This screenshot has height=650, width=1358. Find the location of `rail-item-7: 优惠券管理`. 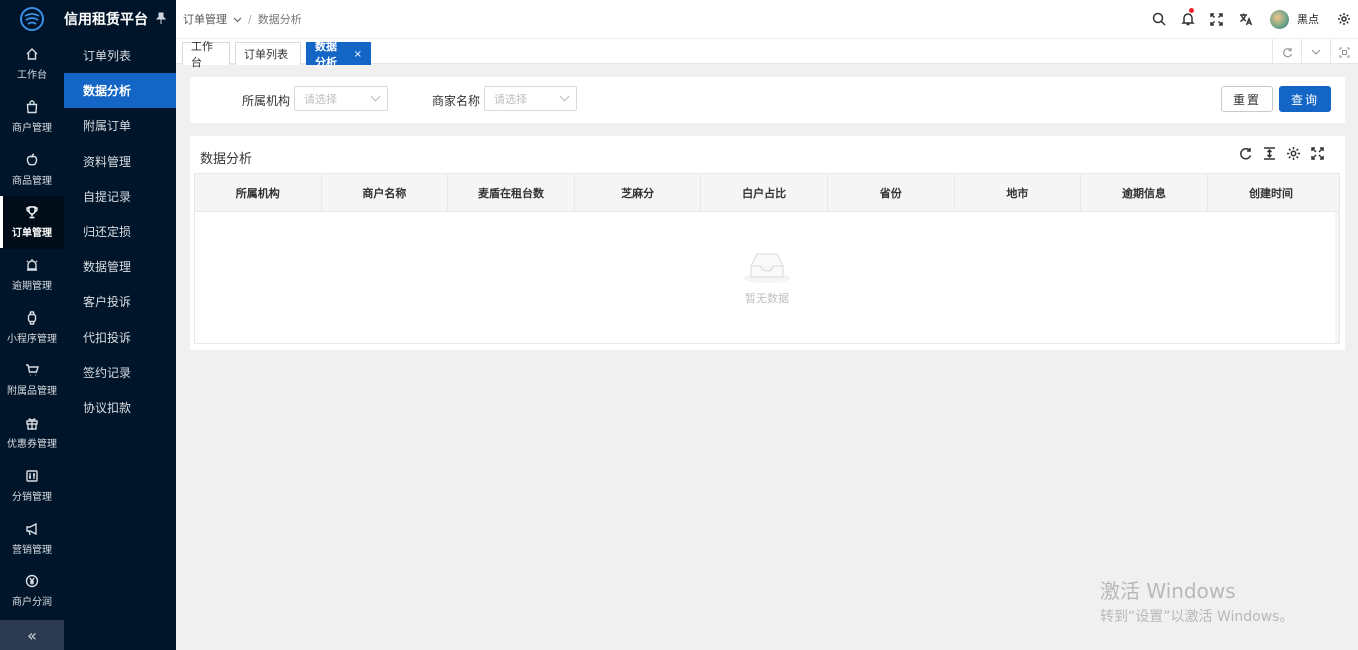

rail-item-7: 优惠券管理 is located at coordinates (32, 433).